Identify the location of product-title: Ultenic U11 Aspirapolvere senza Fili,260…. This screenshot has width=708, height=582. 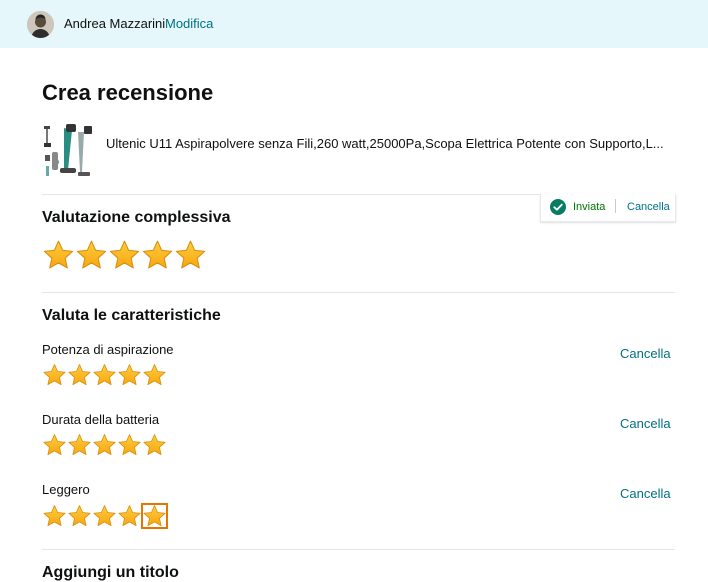
(385, 143).